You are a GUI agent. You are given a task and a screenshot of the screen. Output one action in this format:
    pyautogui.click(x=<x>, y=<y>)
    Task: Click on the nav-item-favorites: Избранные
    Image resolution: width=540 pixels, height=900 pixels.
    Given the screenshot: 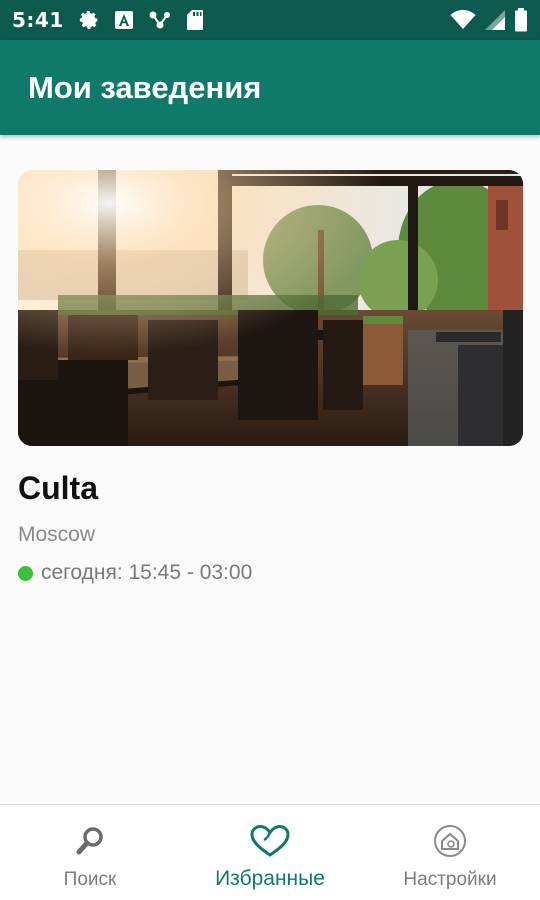 What is the action you would take?
    pyautogui.click(x=270, y=852)
    